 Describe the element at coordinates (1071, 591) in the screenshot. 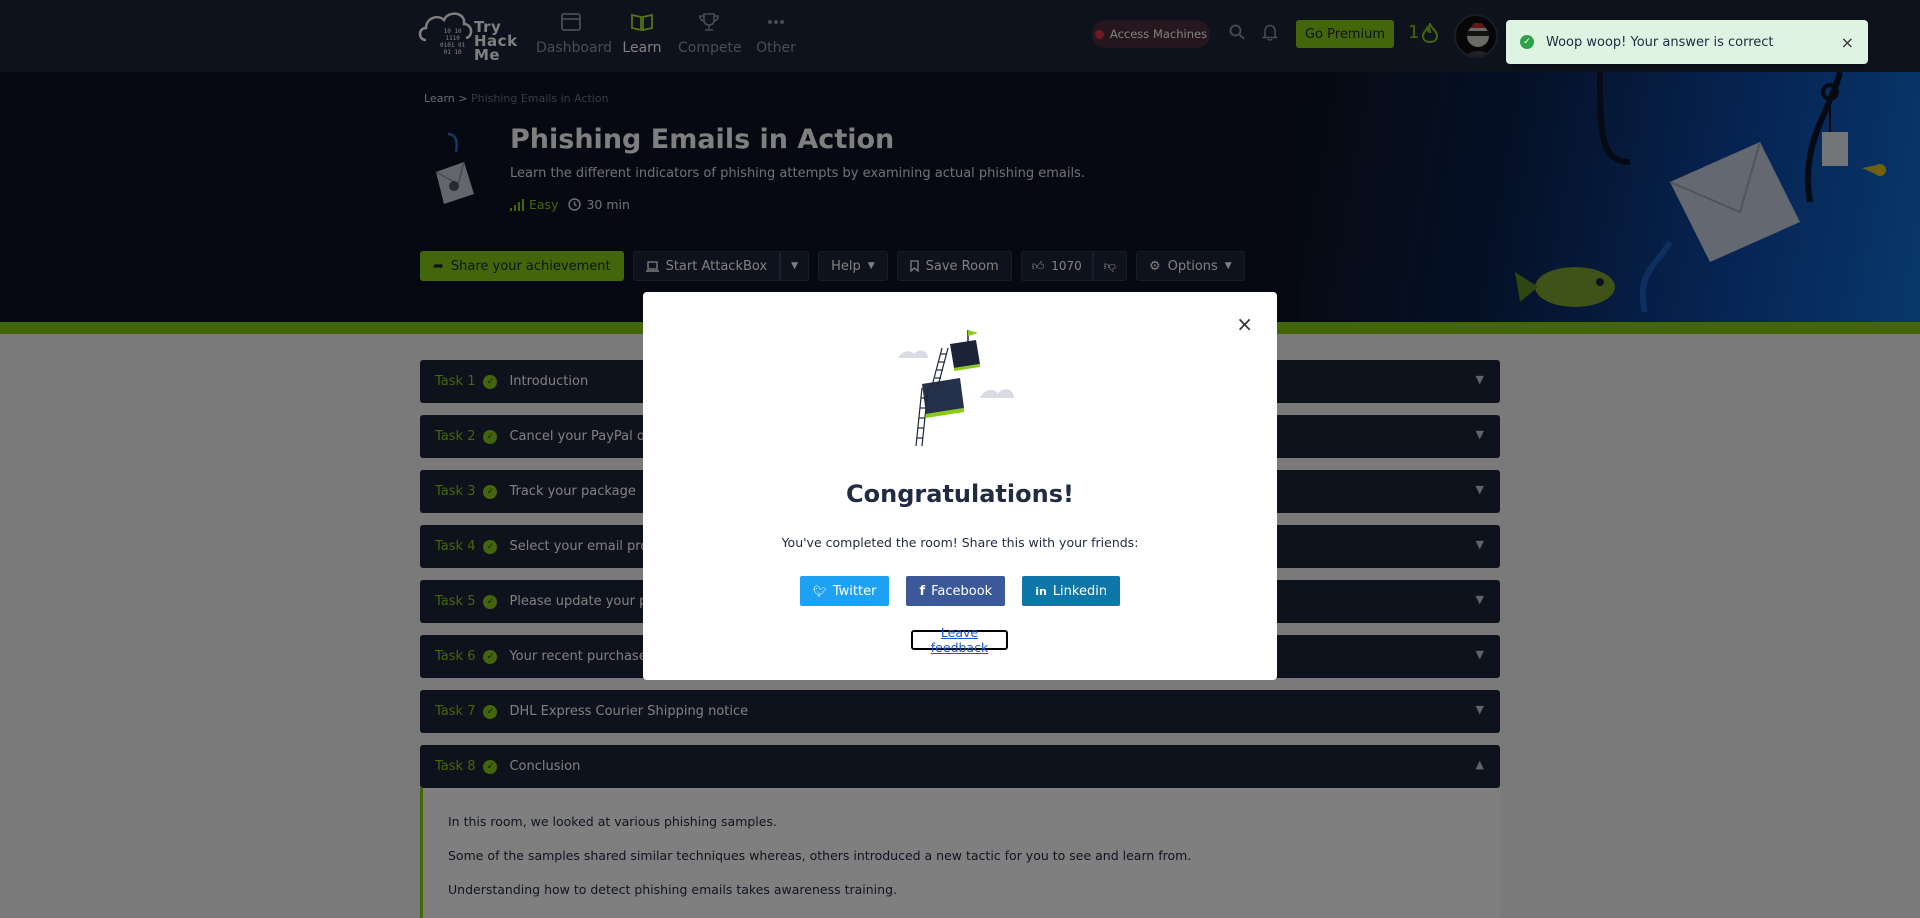

I see `linkedin-share-button: in Linkedin` at that location.